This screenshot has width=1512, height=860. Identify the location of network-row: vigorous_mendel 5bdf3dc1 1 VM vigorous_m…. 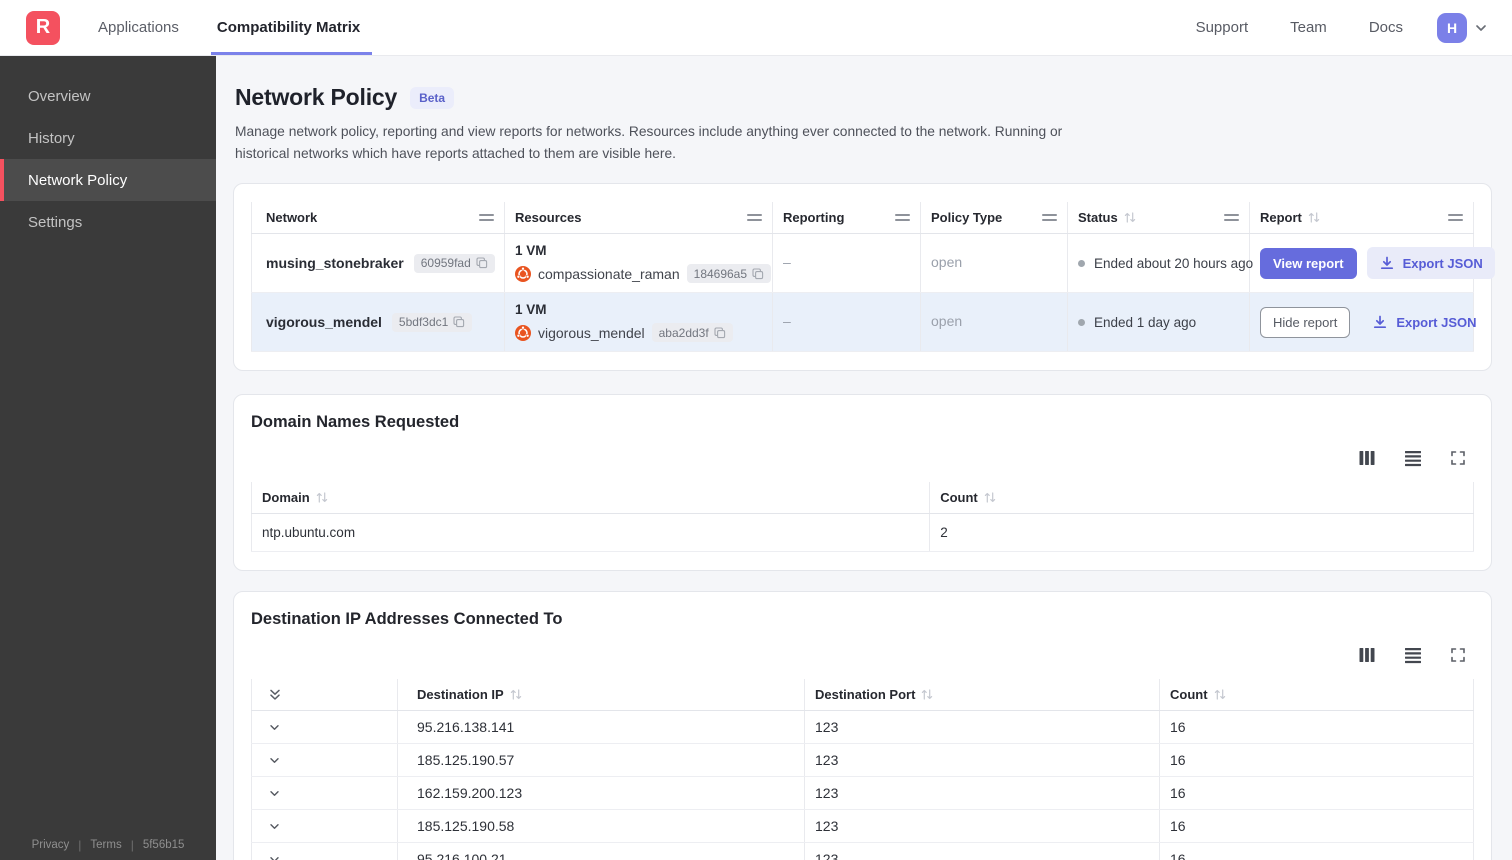
(864, 322).